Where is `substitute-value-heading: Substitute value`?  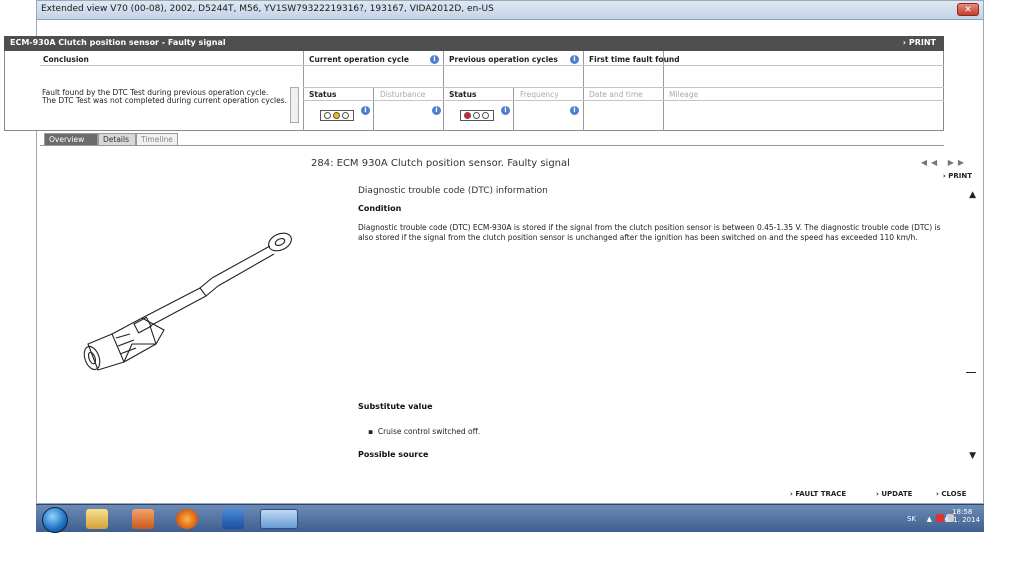 substitute-value-heading: Substitute value is located at coordinates (395, 406).